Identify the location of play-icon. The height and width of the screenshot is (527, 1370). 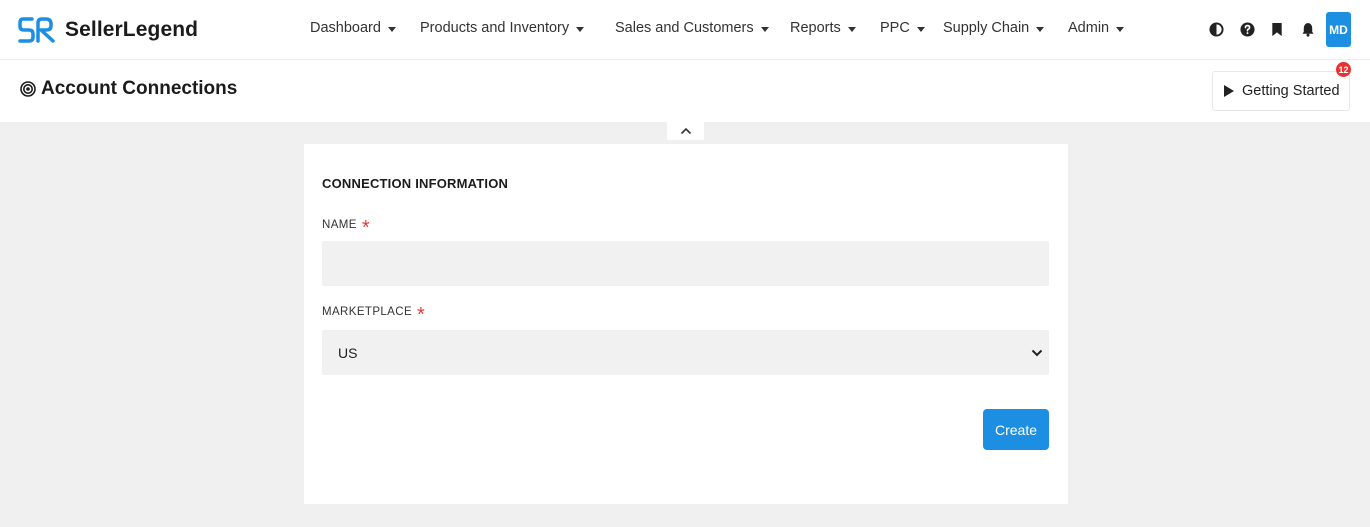
(1229, 91).